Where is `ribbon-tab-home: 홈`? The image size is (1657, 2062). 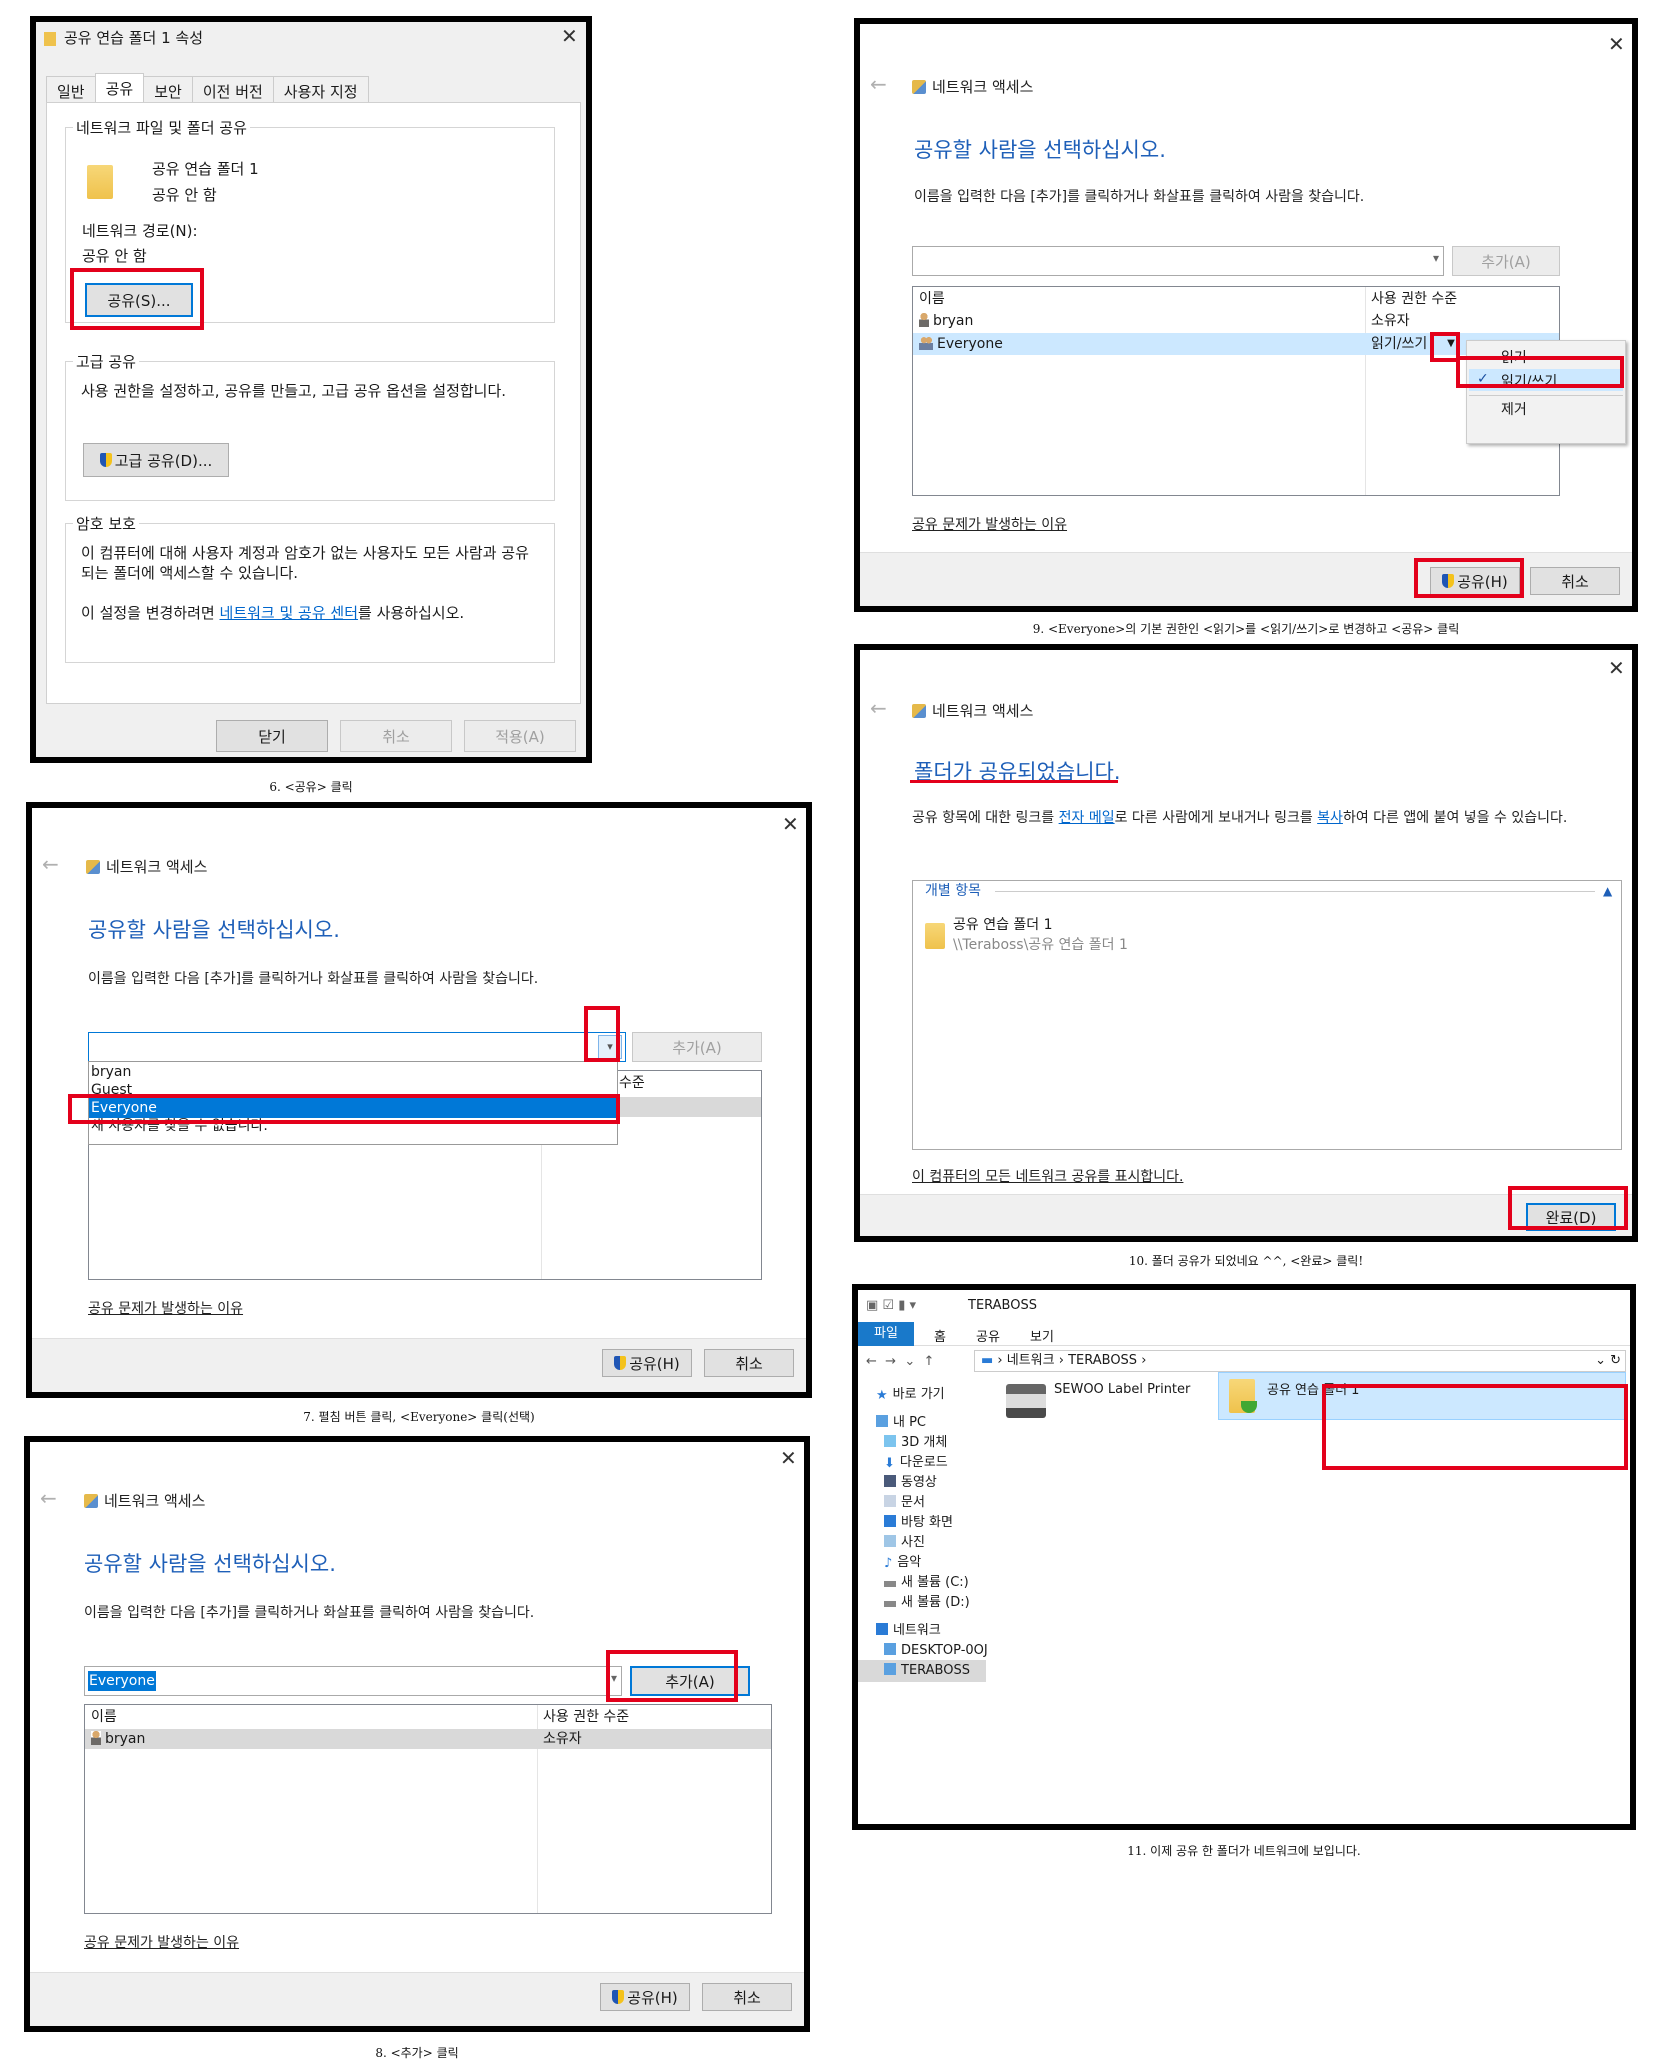 ribbon-tab-home: 홈 is located at coordinates (940, 1335).